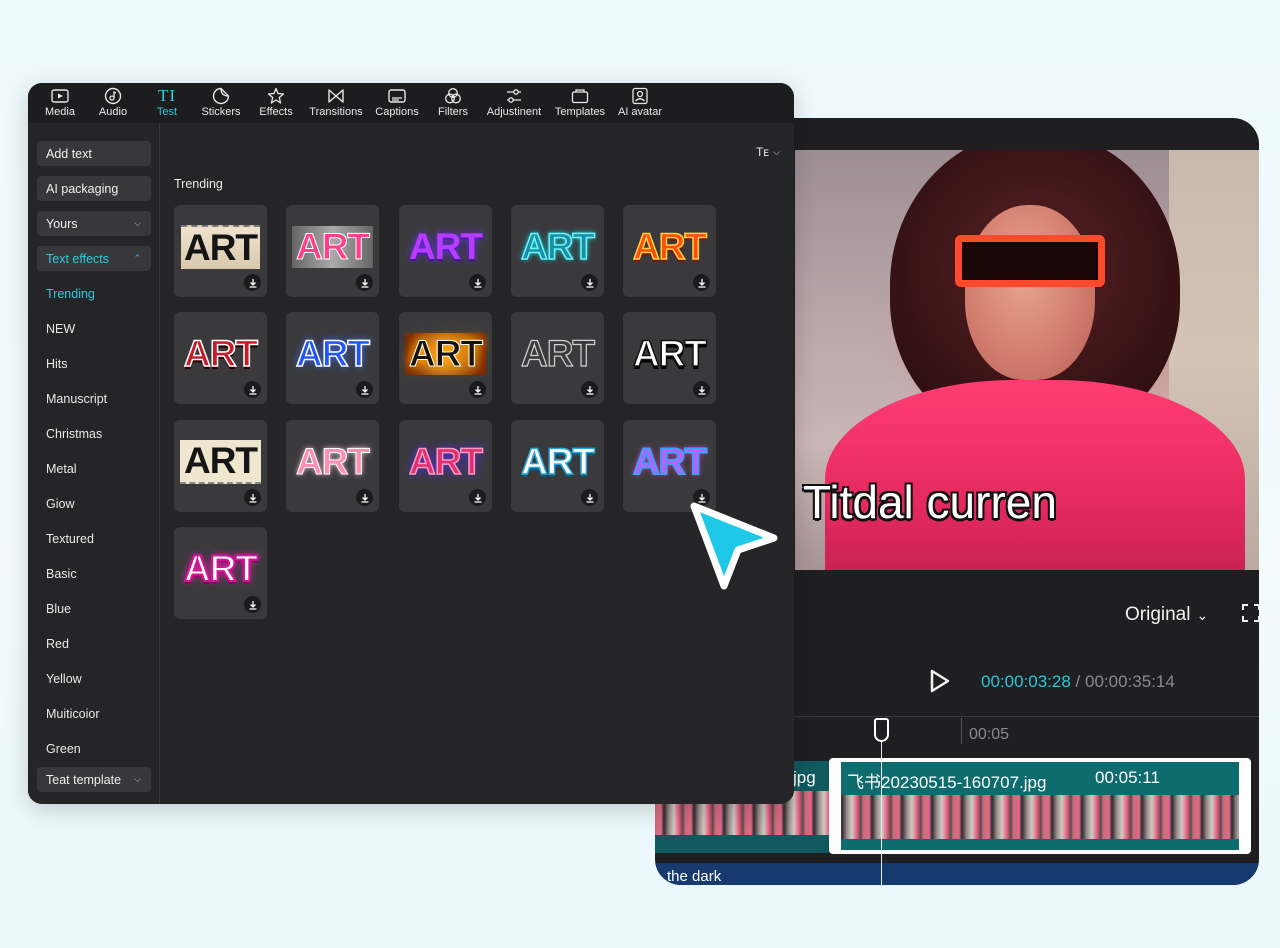  I want to click on tool-ai-avatar: AI avatar, so click(640, 103).